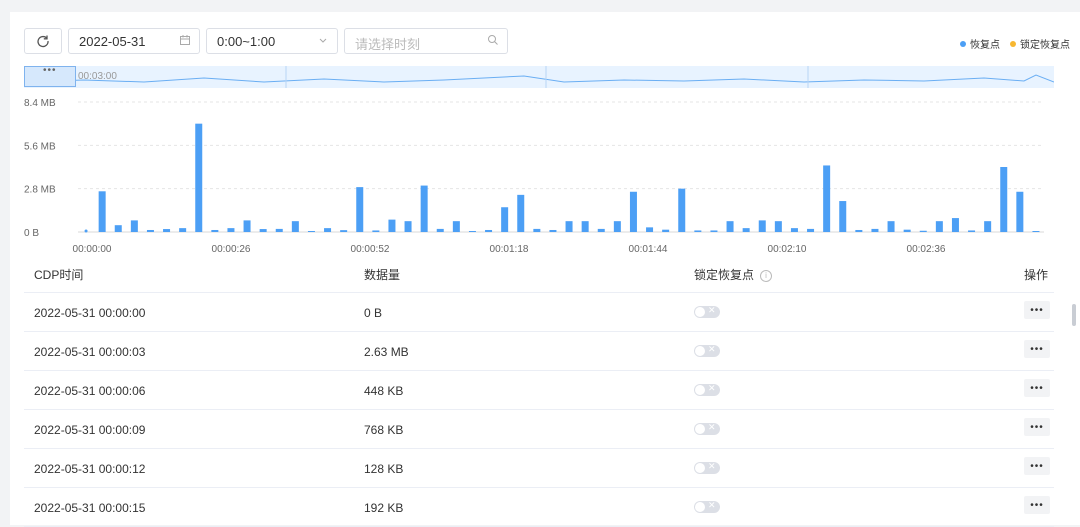  What do you see at coordinates (40, 103) in the screenshot?
I see `y-tick-label: 8.4 MB` at bounding box center [40, 103].